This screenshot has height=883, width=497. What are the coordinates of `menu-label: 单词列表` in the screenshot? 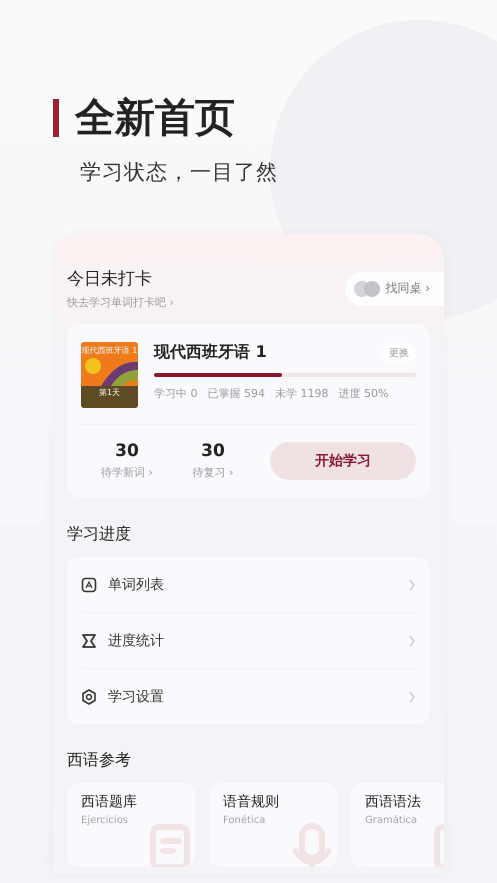 It's located at (136, 585).